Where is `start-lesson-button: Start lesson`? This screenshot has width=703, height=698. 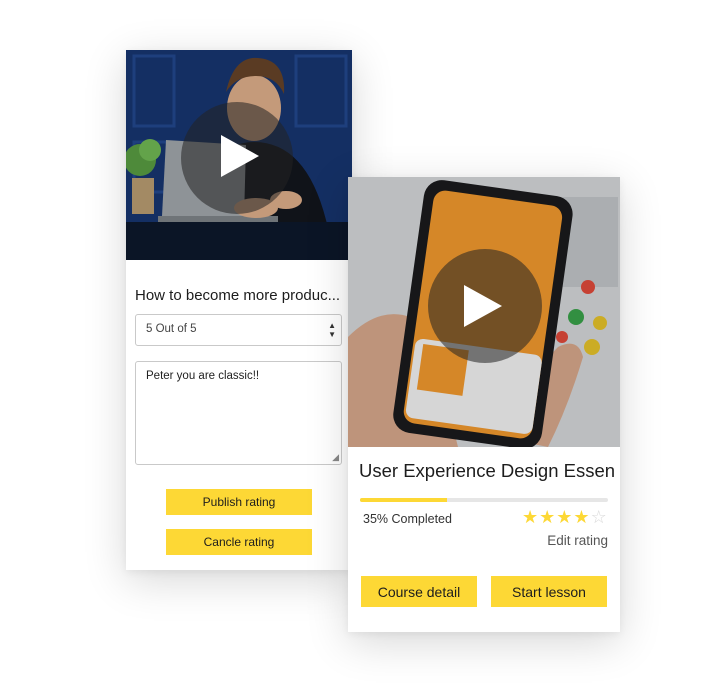
start-lesson-button: Start lesson is located at coordinates (549, 591).